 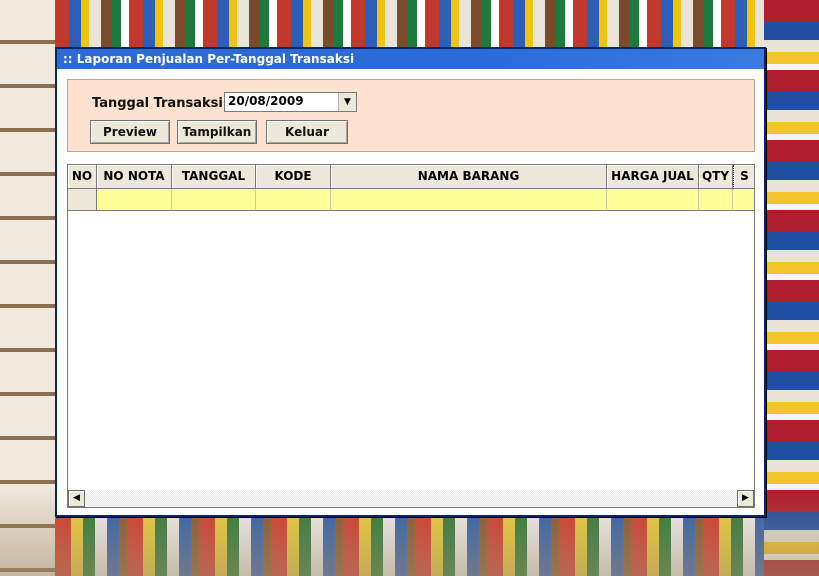 I want to click on cell-tanggal, so click(x=214, y=200).